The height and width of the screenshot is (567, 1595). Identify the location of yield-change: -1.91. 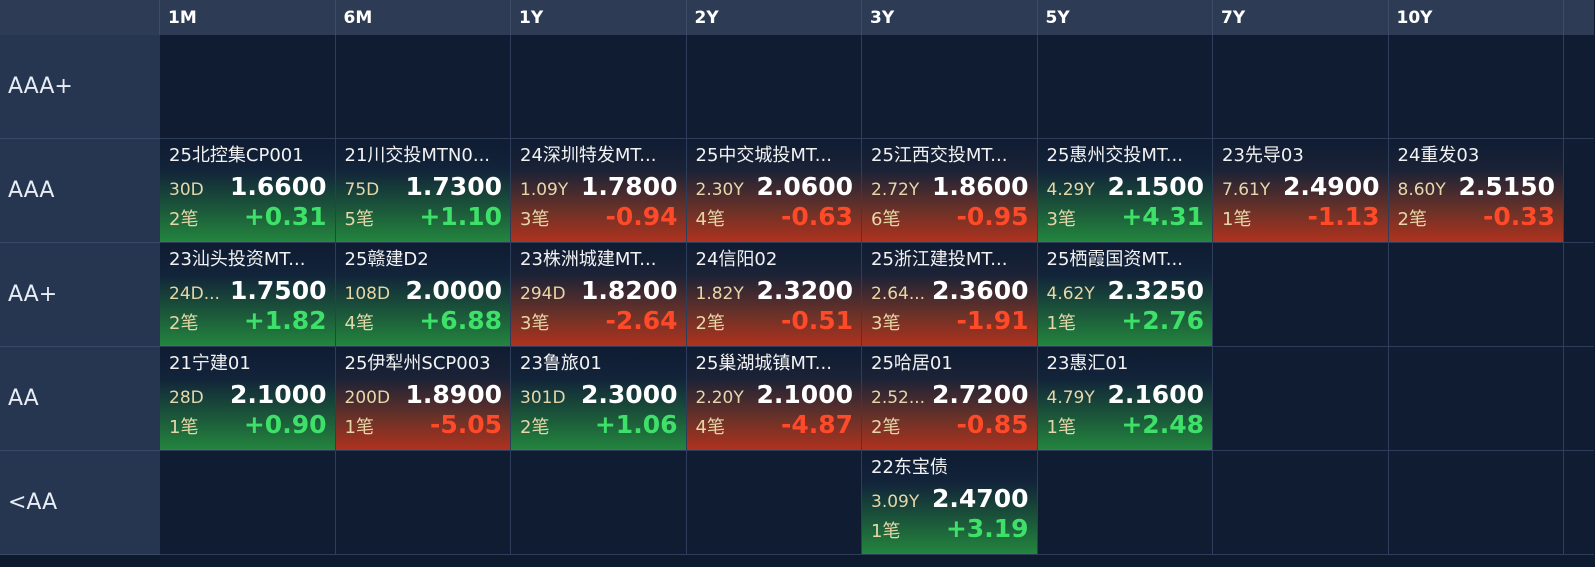
(992, 320).